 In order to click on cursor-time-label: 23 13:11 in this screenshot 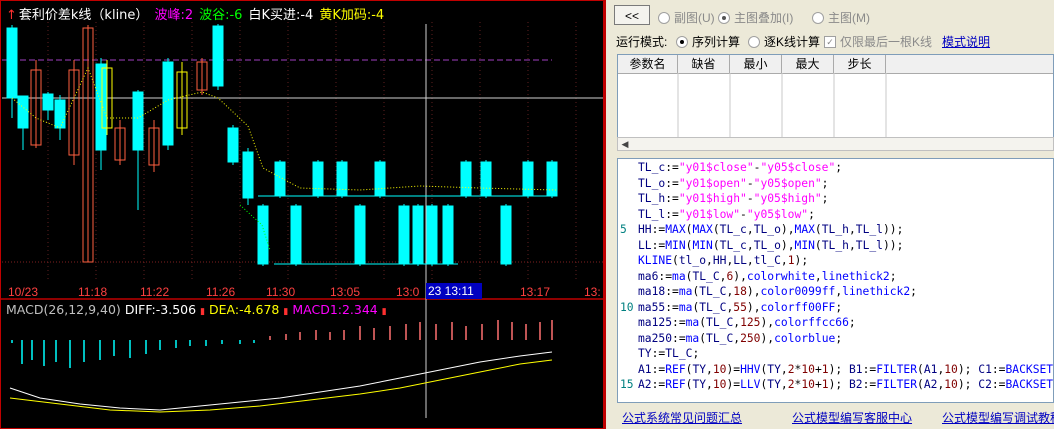, I will do `click(451, 291)`.